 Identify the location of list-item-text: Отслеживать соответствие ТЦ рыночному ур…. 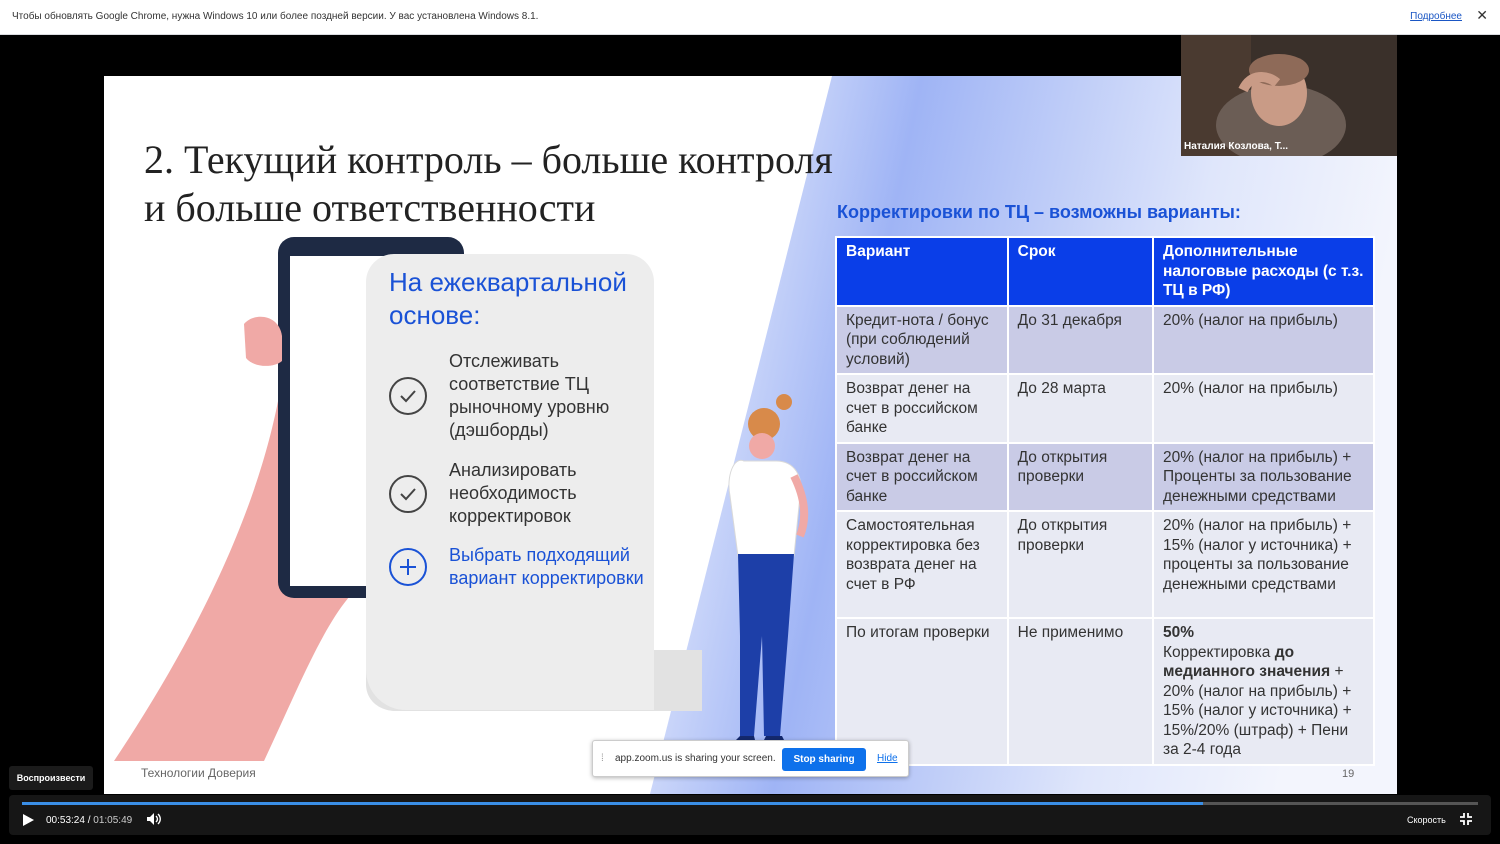
(529, 395).